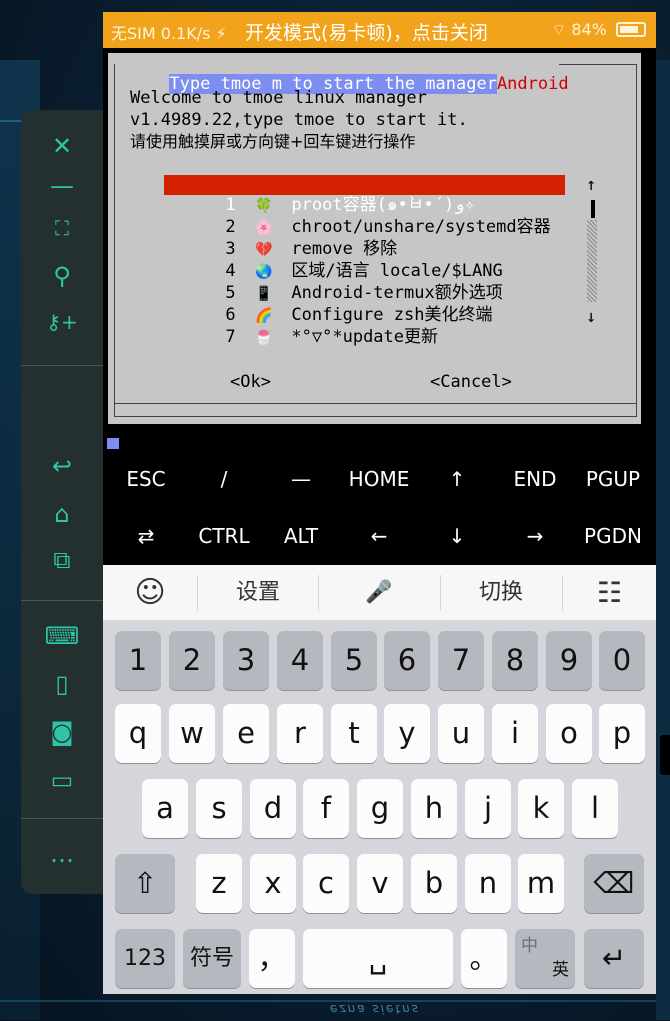 The width and height of the screenshot is (670, 1021). What do you see at coordinates (62, 636) in the screenshot?
I see `keyboard-icon: ⌨` at bounding box center [62, 636].